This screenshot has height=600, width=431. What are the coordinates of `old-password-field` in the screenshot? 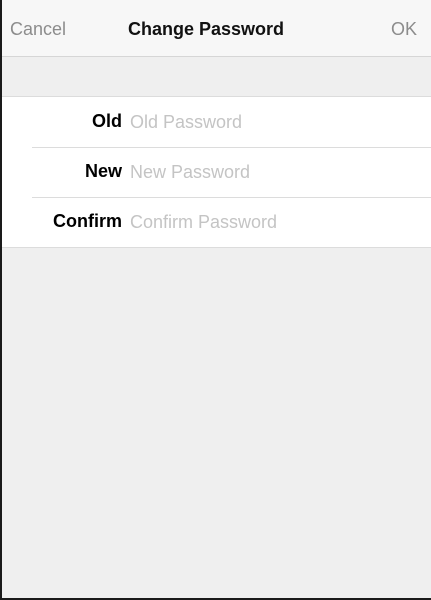 It's located at (275, 122).